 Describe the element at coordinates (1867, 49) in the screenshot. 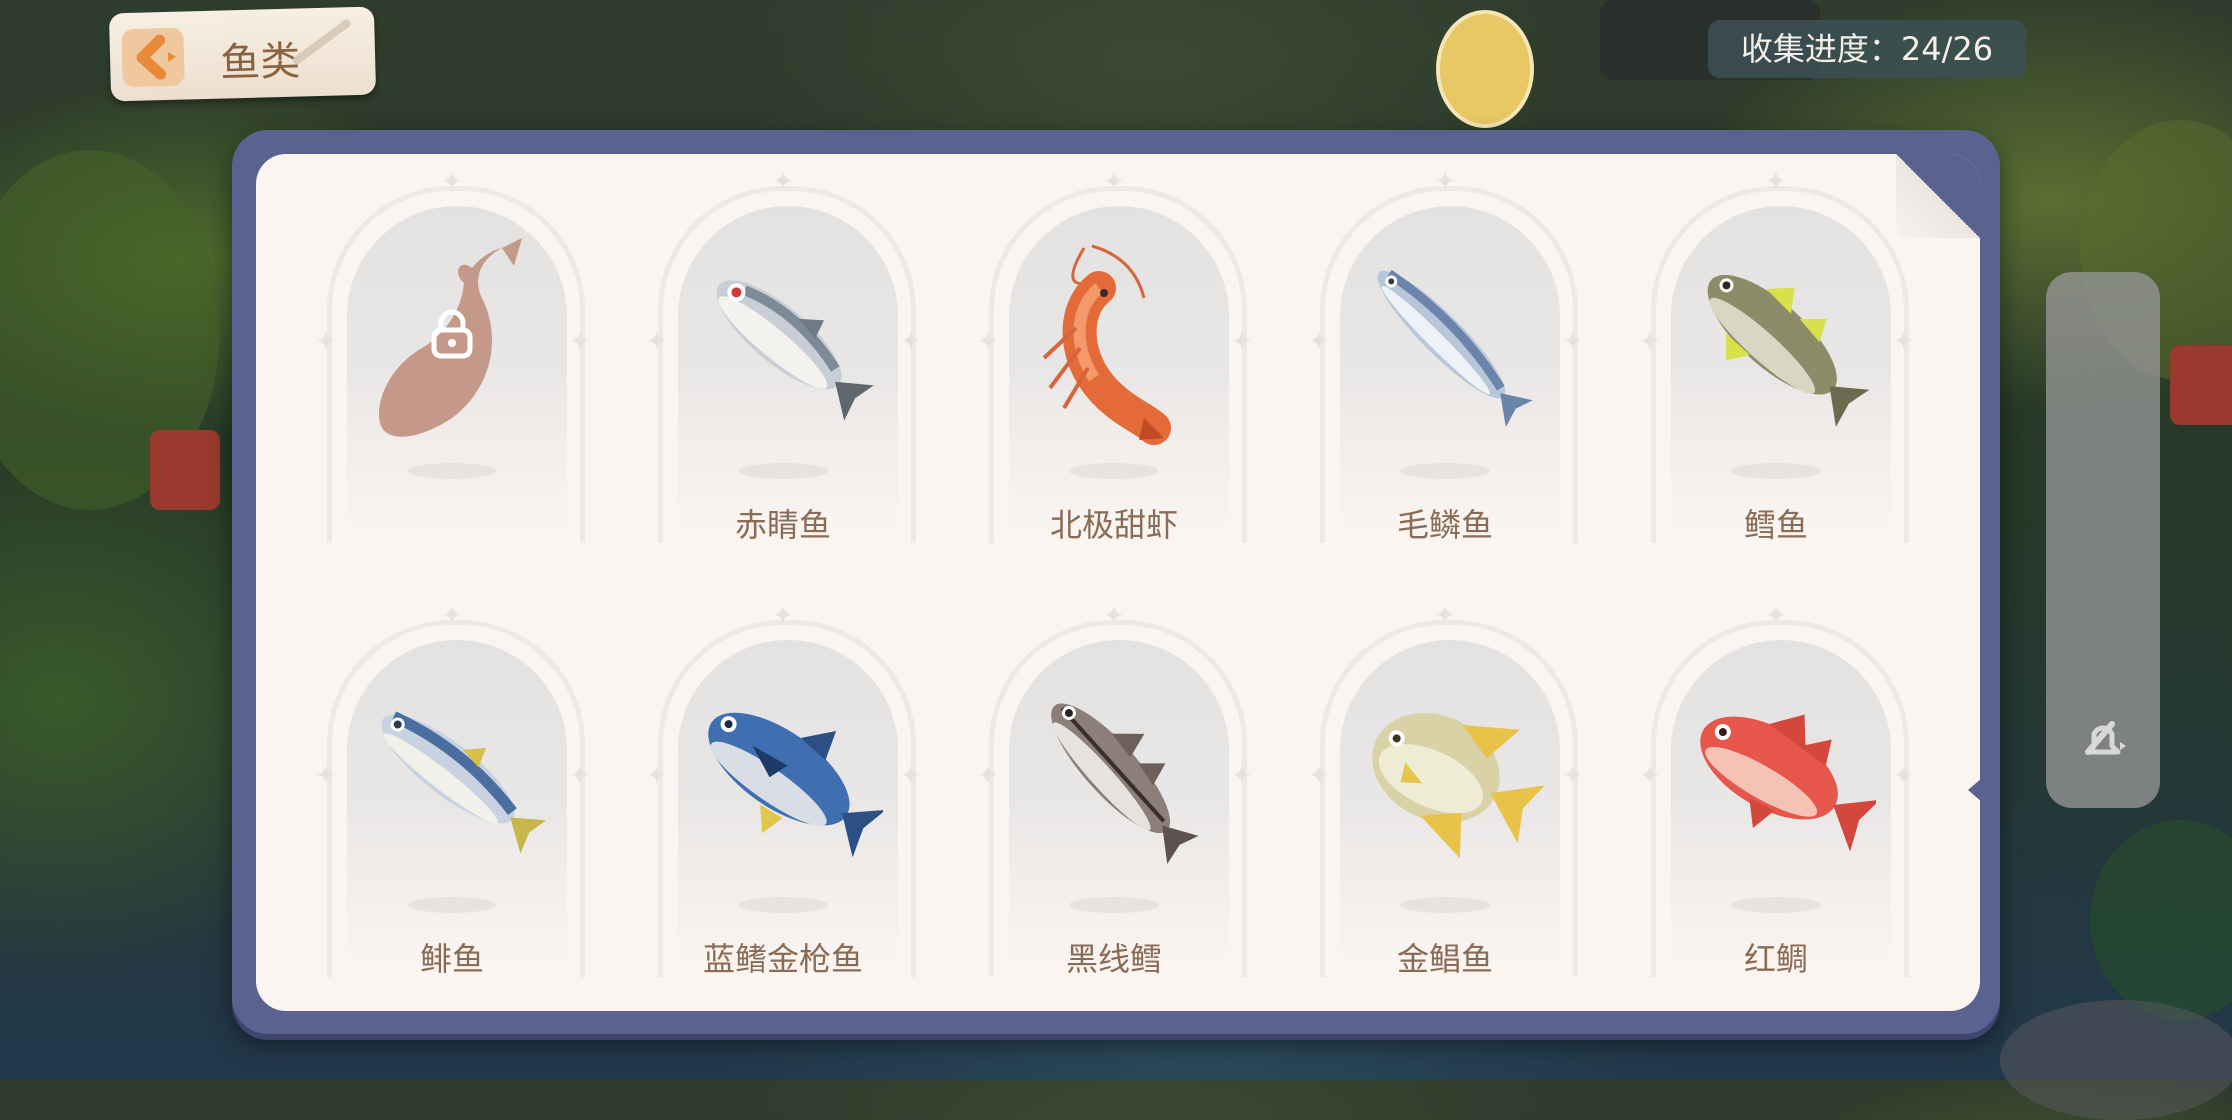

I see `collection-progress: 收集进度：24/26` at that location.